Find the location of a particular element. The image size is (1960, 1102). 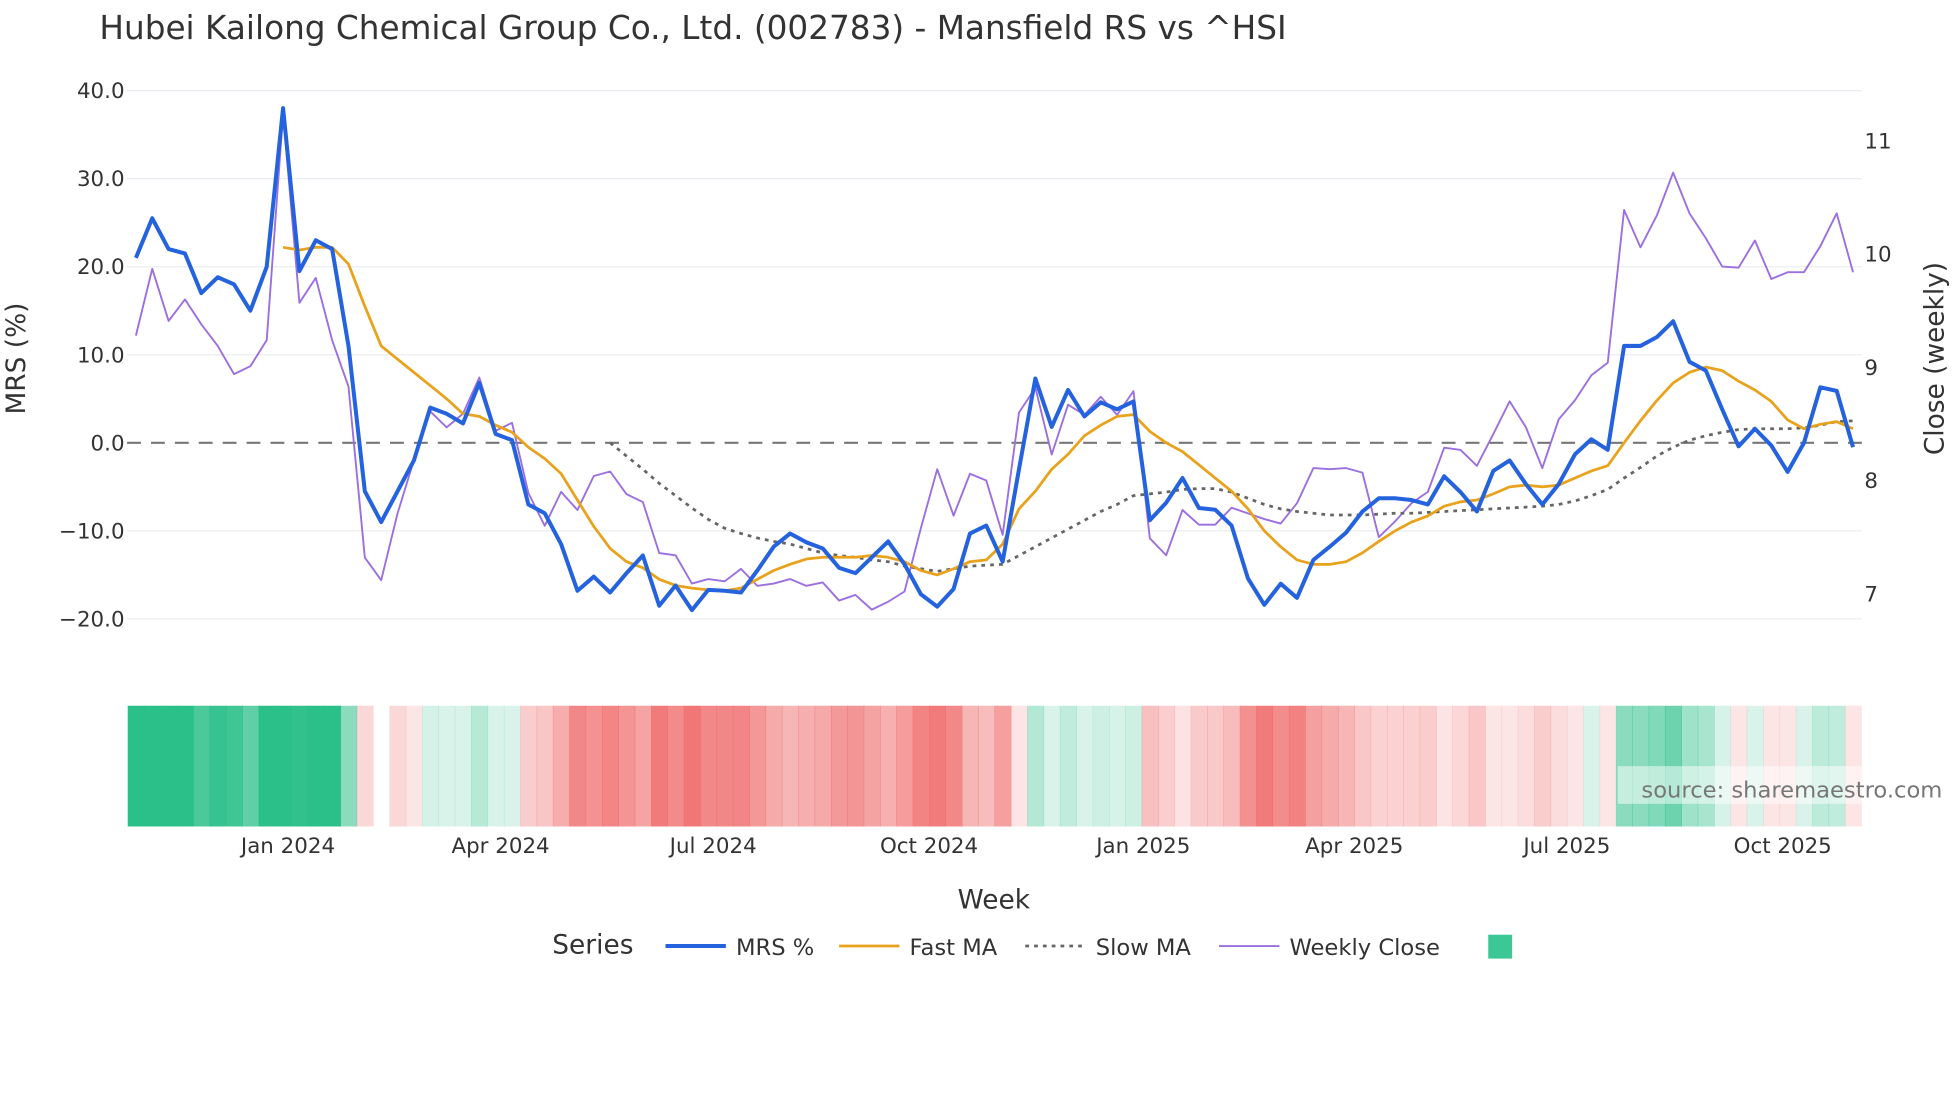

y-tick-label: 10.0 is located at coordinates (101, 355).